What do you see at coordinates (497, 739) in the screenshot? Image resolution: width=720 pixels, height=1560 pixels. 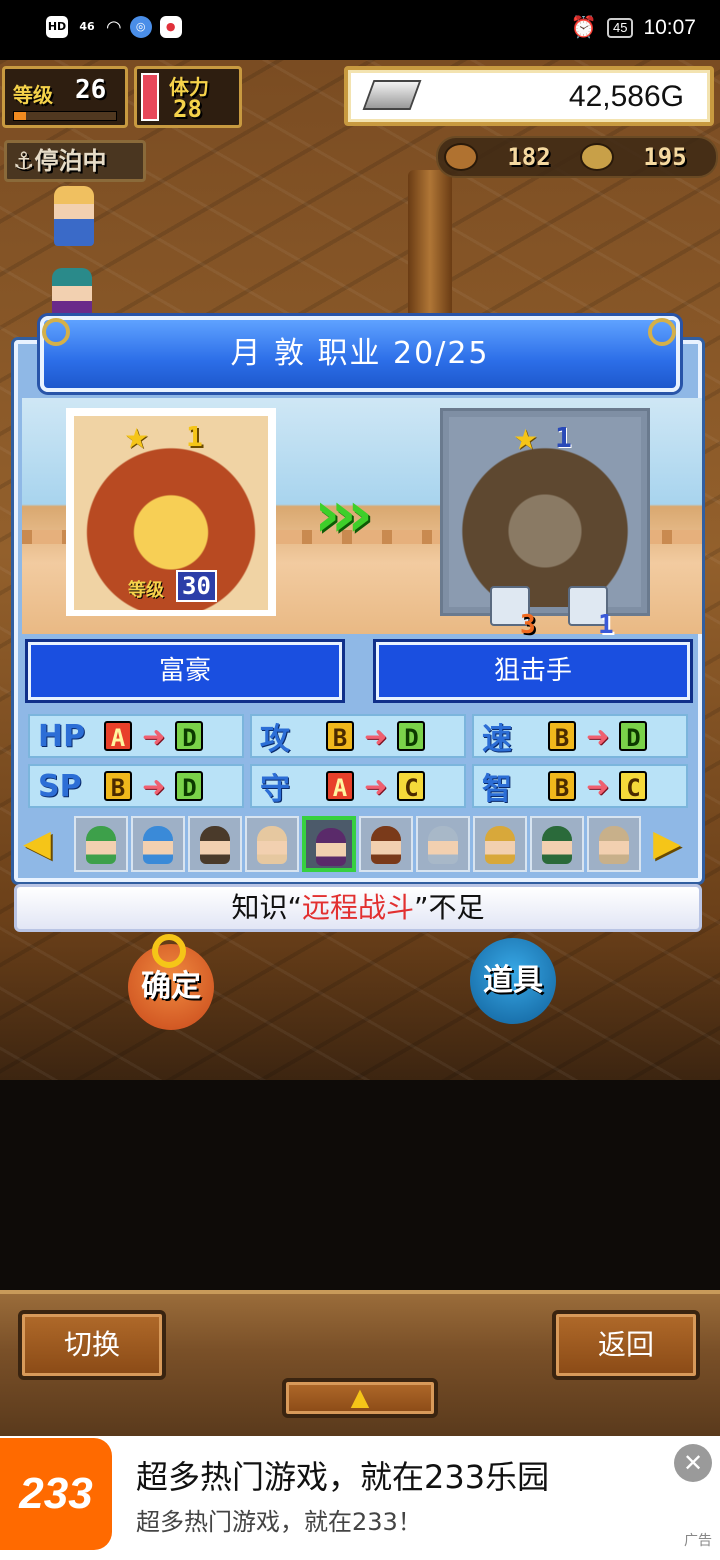 I see `stat-name: 速` at bounding box center [497, 739].